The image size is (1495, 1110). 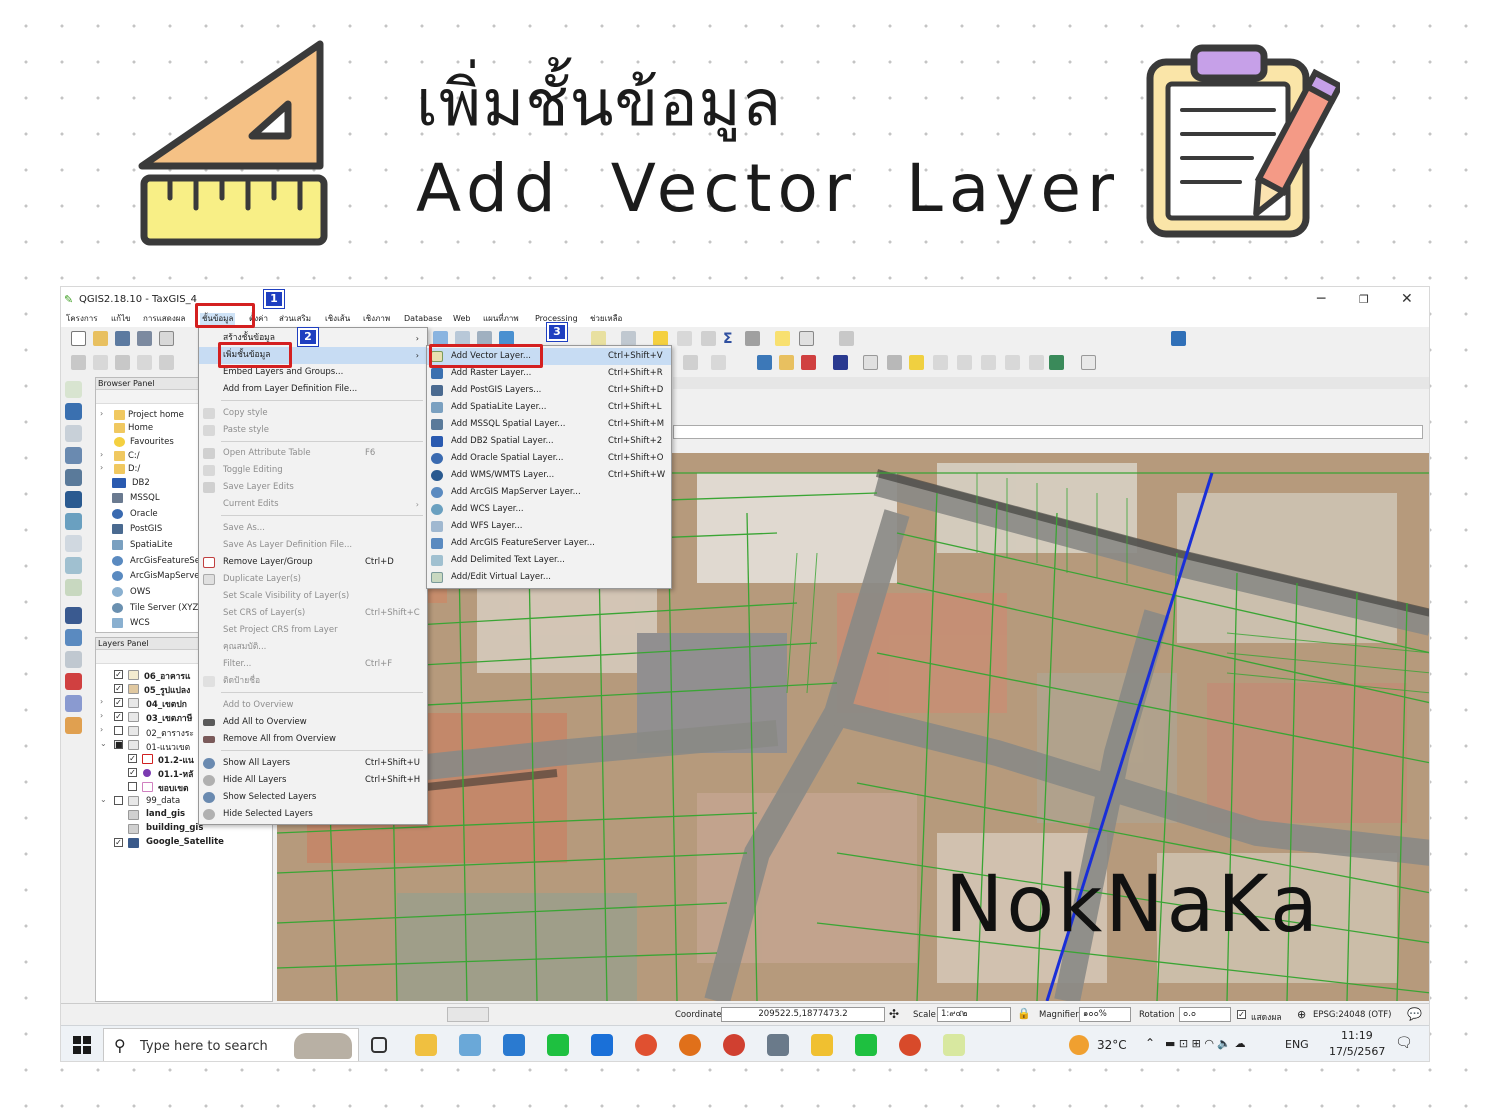 I want to click on app-ring-icon, so click(x=602, y=1045).